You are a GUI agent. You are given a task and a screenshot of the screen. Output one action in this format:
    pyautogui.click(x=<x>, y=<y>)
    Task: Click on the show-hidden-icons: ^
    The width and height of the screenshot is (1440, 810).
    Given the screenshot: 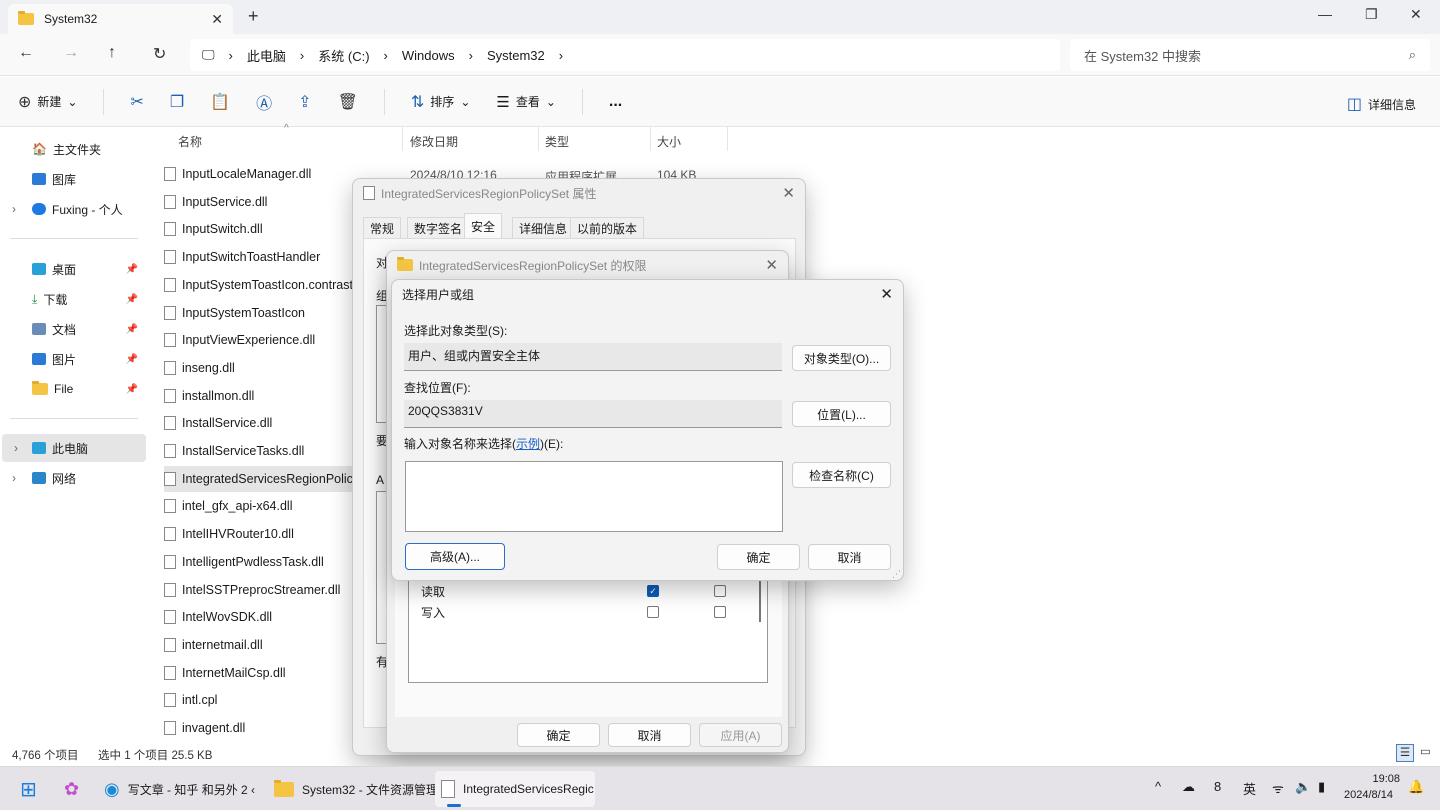 What is the action you would take?
    pyautogui.click(x=1158, y=786)
    